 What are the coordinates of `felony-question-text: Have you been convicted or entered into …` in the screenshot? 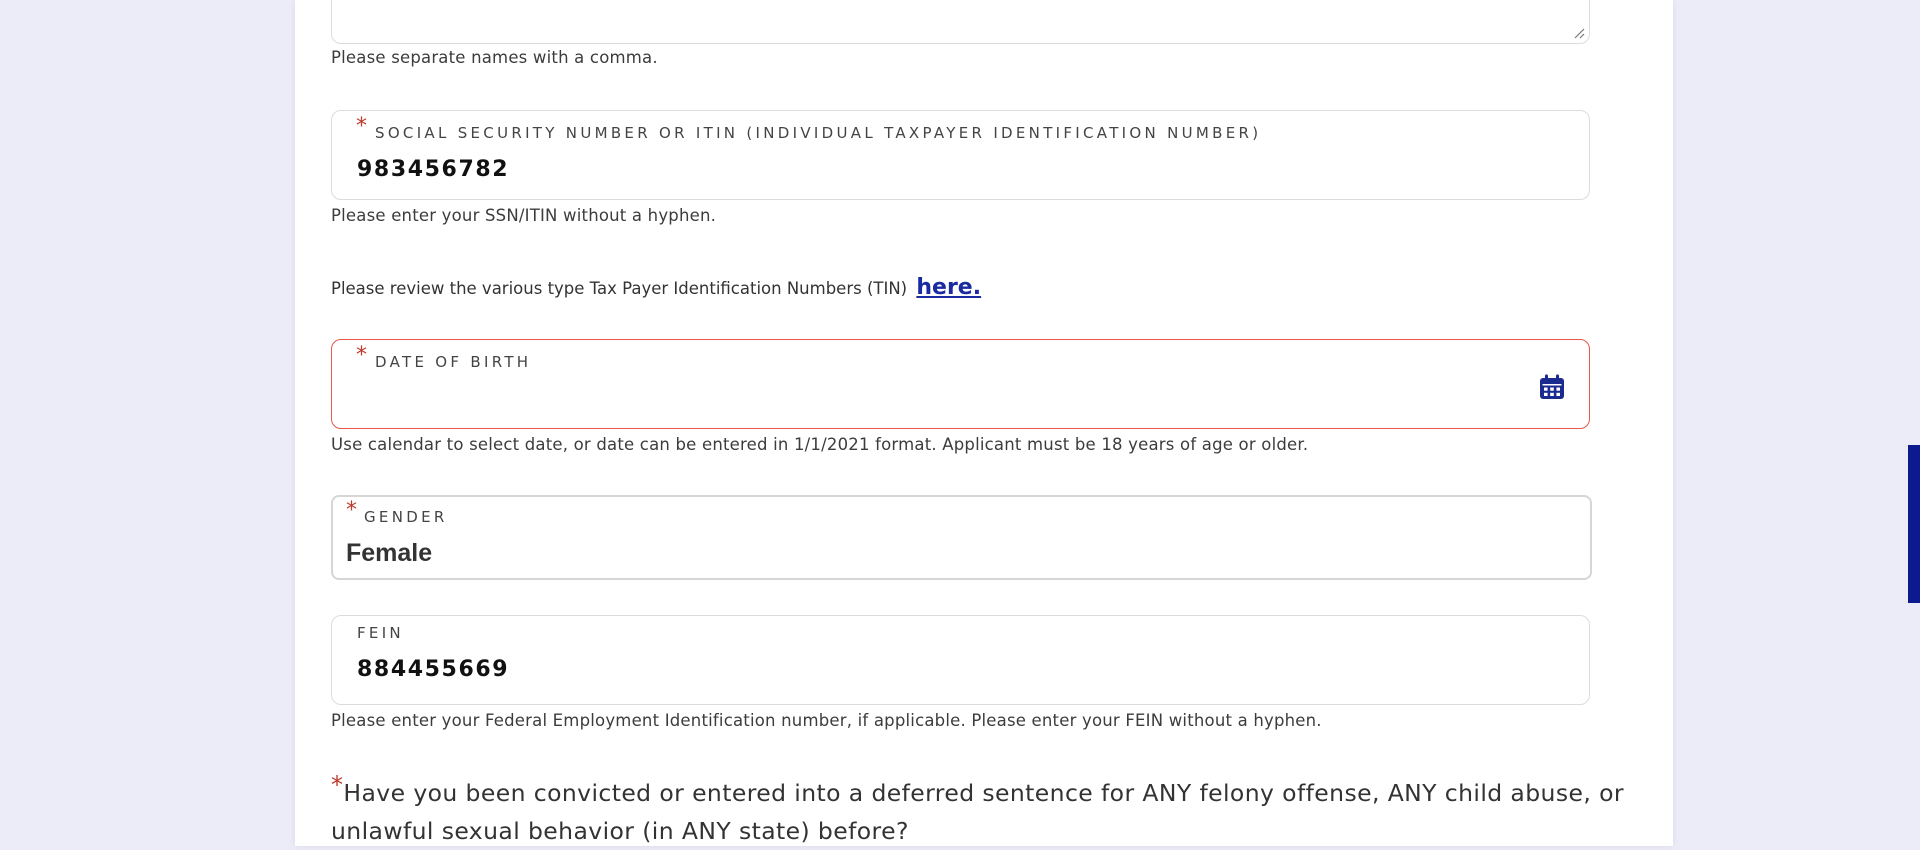 It's located at (977, 812).